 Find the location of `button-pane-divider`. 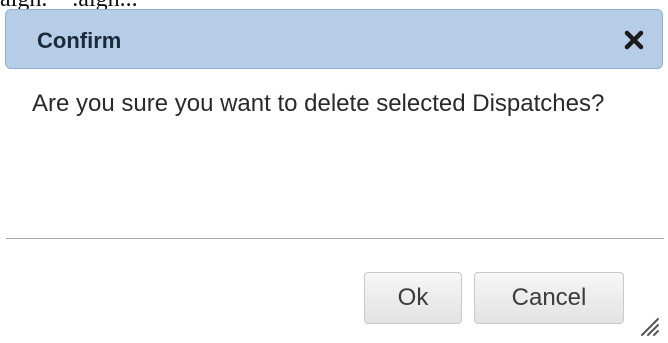

button-pane-divider is located at coordinates (335, 238).